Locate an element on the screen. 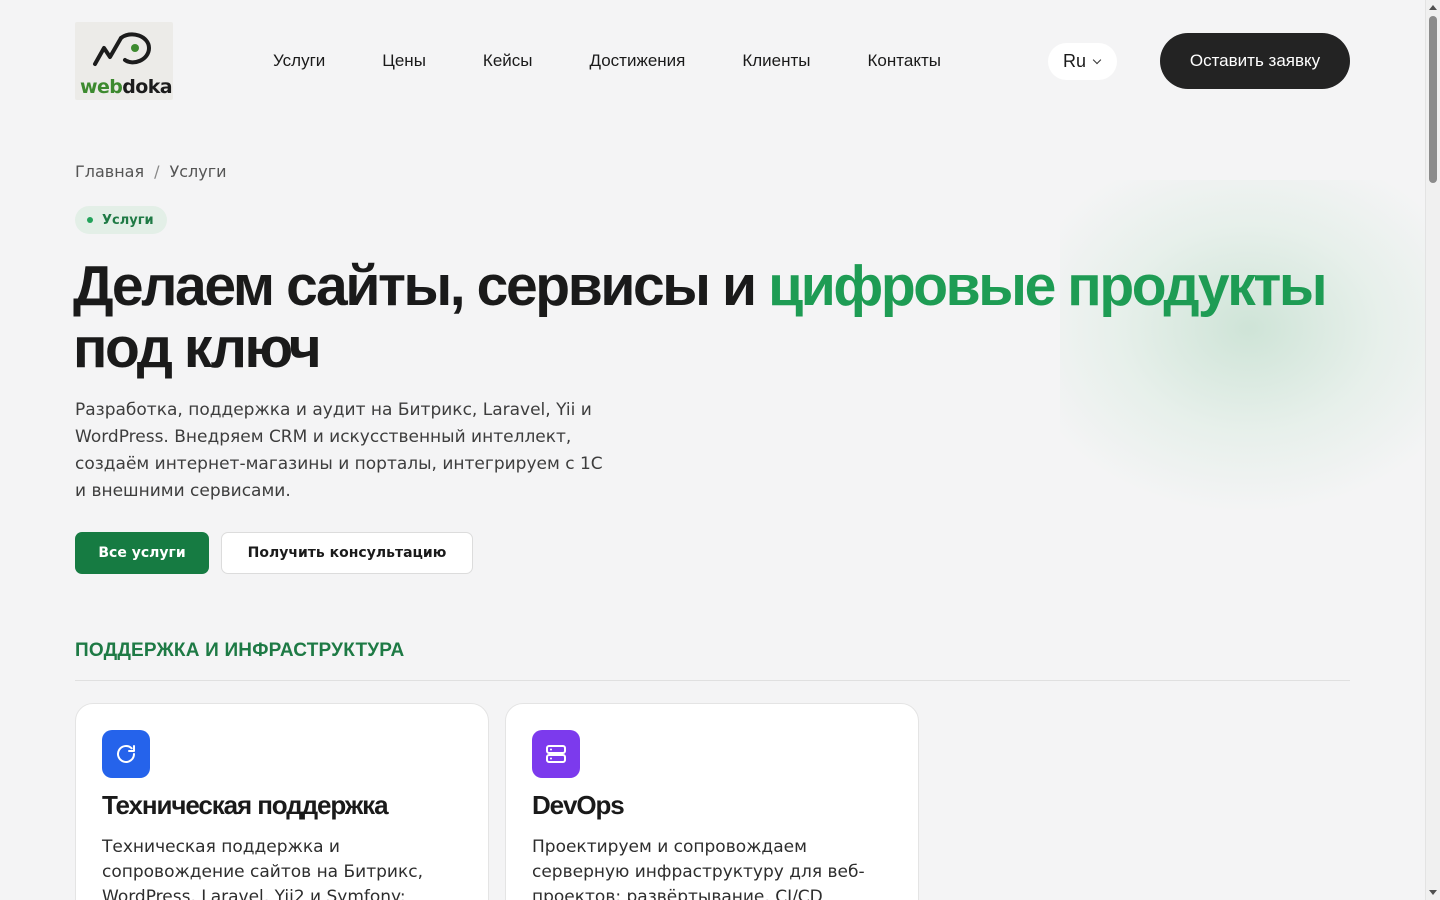  breadcrumb: Главная / Услуги is located at coordinates (151, 171).